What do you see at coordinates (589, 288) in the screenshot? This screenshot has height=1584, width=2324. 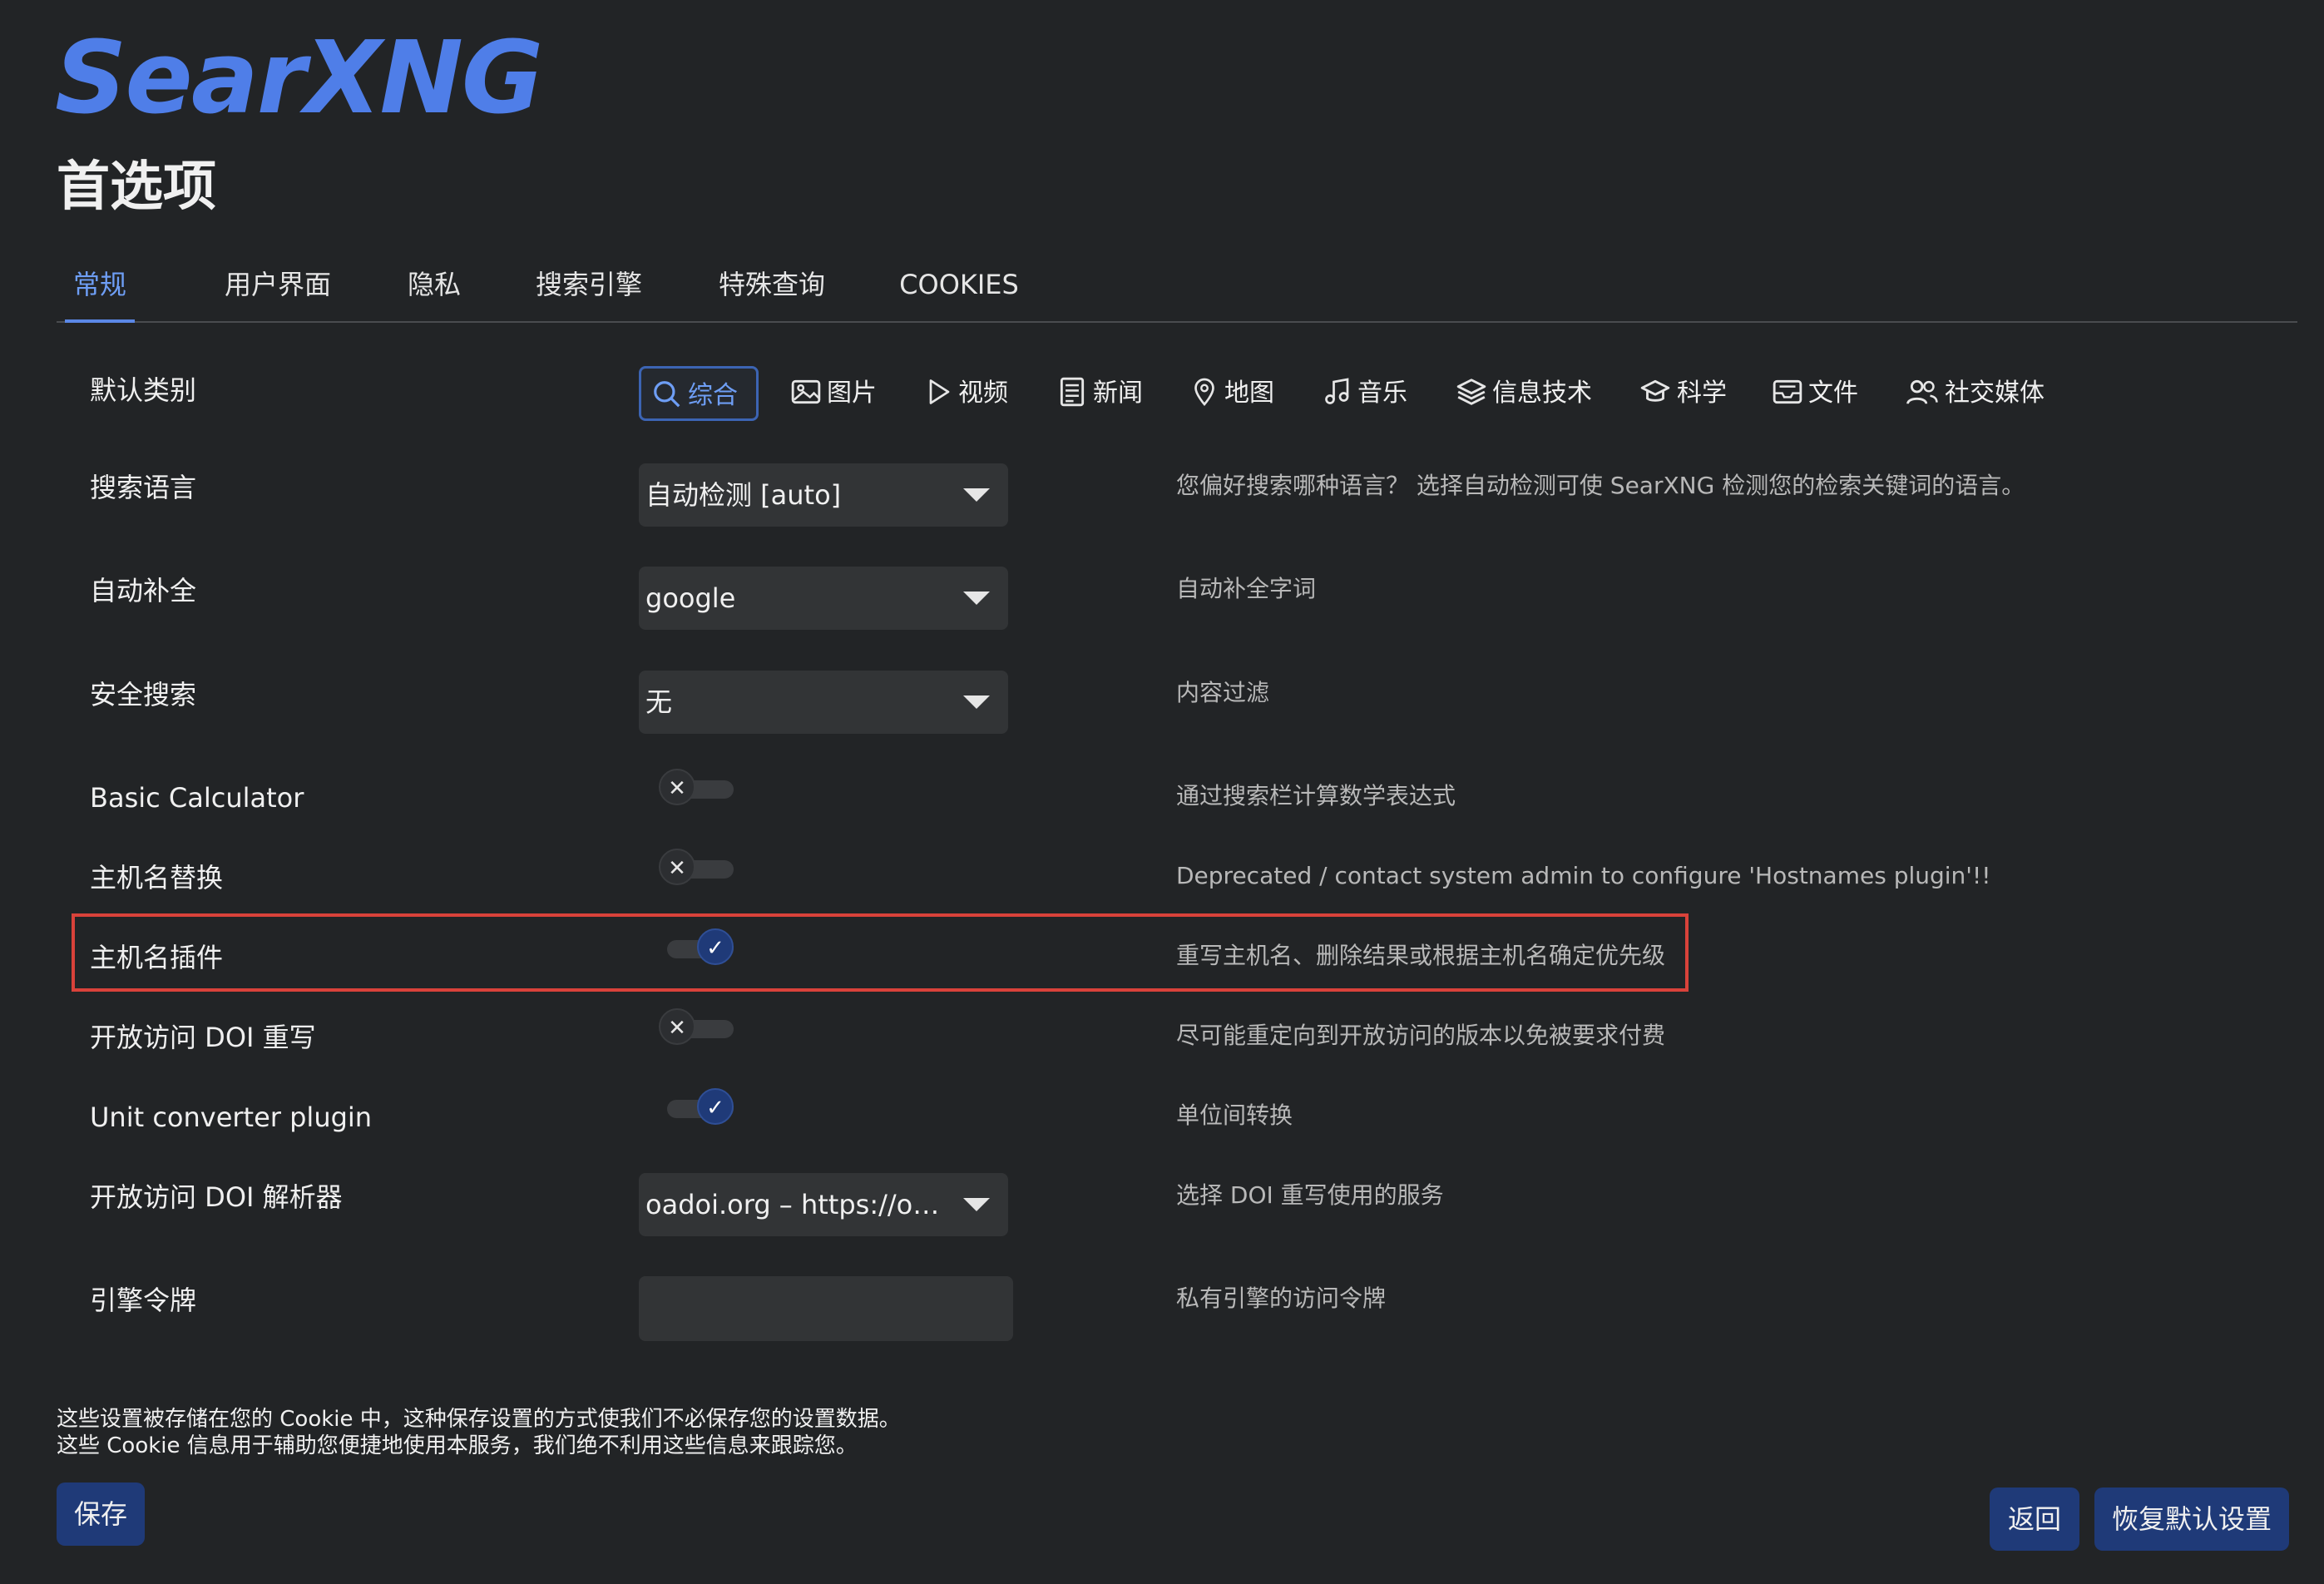 I see `tab-engines: 搜索引擎` at bounding box center [589, 288].